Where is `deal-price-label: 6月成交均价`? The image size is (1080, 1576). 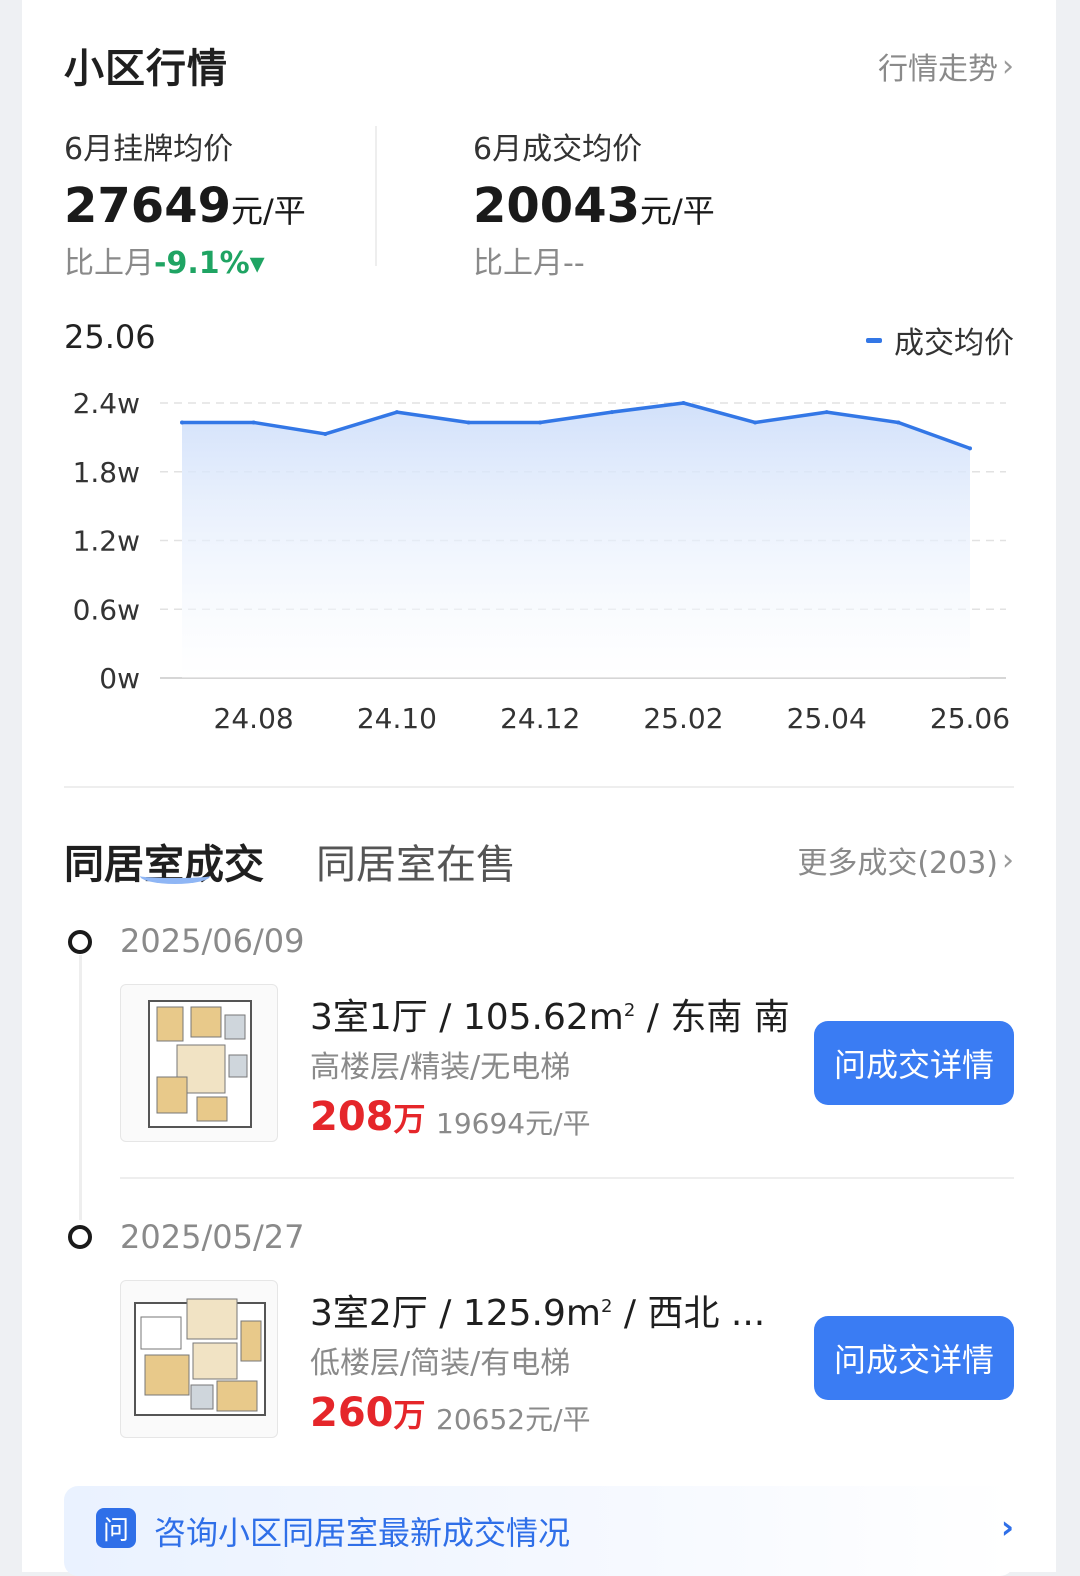 deal-price-label: 6月成交均价 is located at coordinates (558, 149).